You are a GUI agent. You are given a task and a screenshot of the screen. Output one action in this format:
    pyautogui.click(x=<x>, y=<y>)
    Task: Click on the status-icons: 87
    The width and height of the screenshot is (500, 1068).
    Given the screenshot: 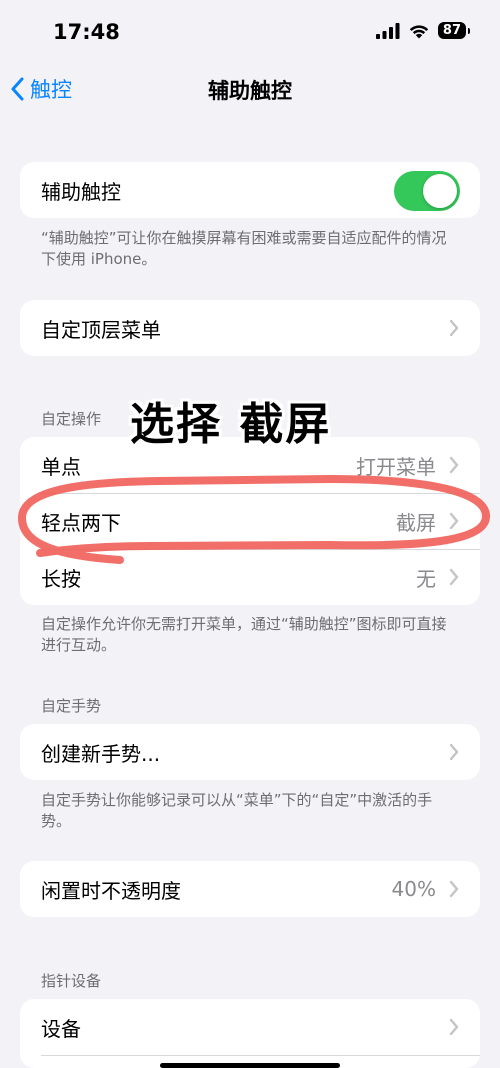 What is the action you would take?
    pyautogui.click(x=423, y=30)
    